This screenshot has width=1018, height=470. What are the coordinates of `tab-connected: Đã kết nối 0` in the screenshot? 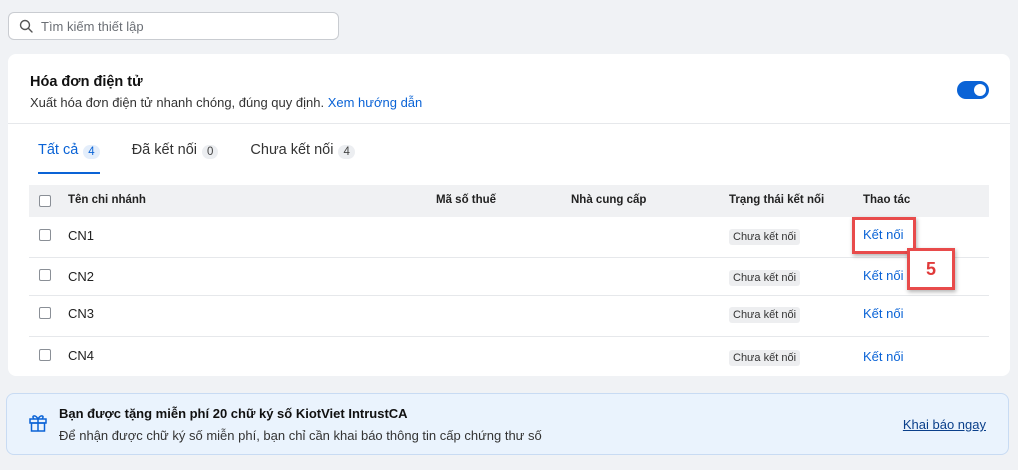 It's located at (175, 158).